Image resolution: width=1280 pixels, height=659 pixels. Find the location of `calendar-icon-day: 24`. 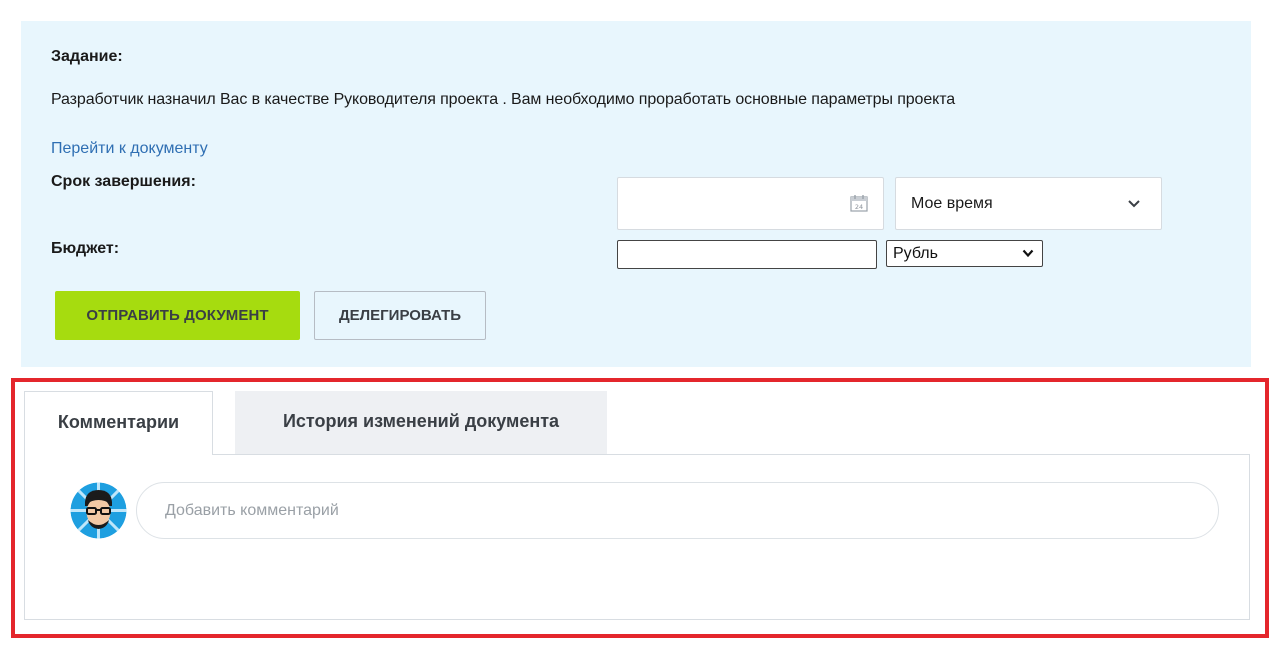

calendar-icon-day: 24 is located at coordinates (859, 207).